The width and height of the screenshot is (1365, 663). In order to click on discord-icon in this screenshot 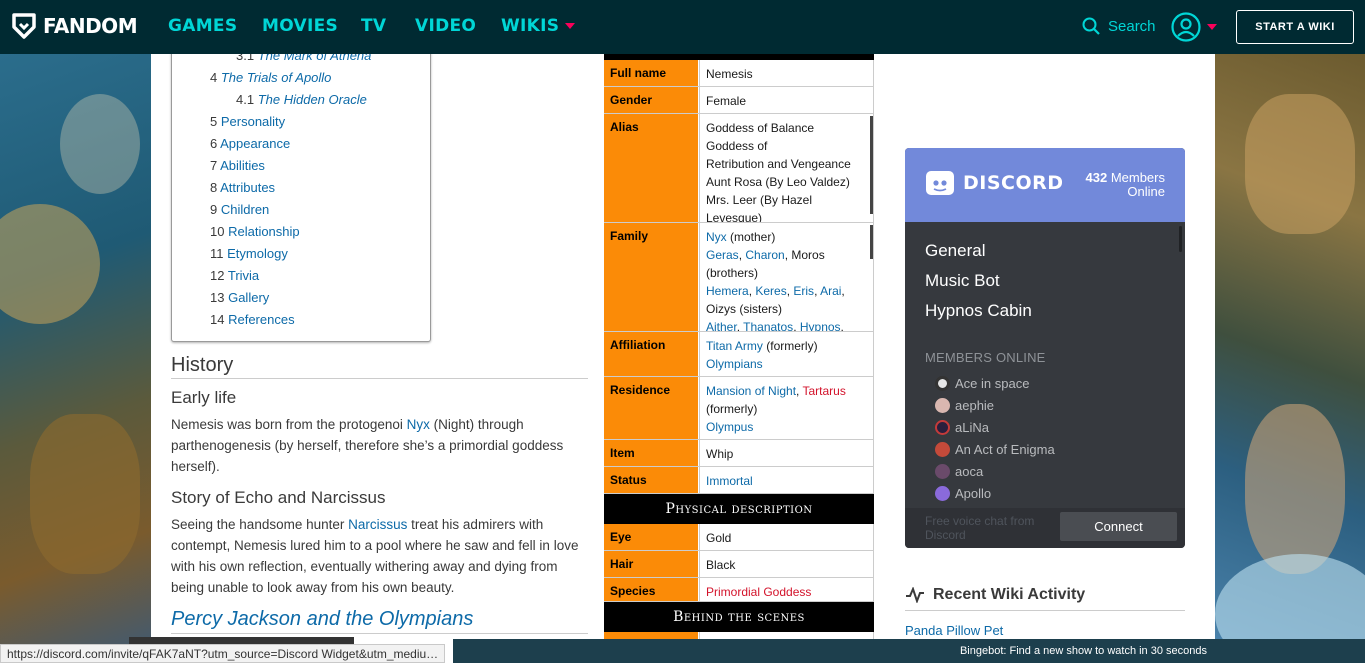, I will do `click(940, 183)`.